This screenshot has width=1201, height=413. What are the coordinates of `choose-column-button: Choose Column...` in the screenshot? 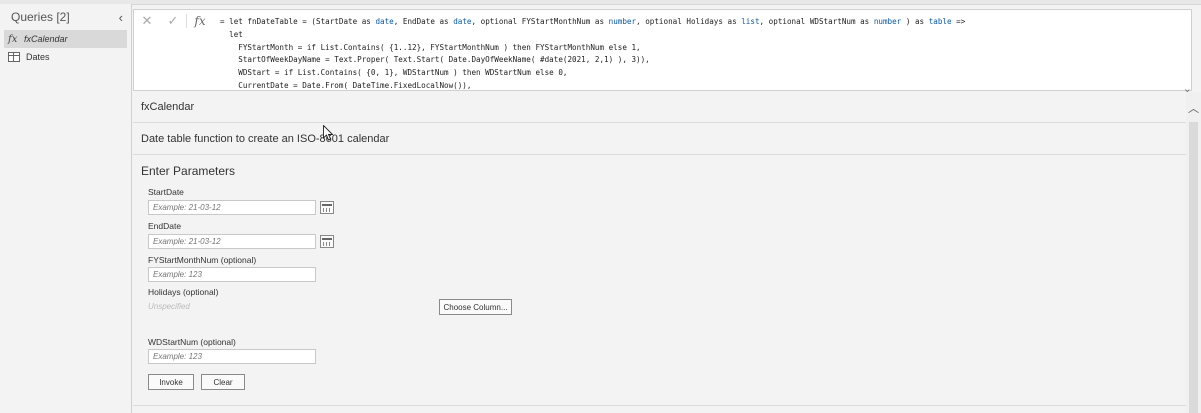 It's located at (475, 307).